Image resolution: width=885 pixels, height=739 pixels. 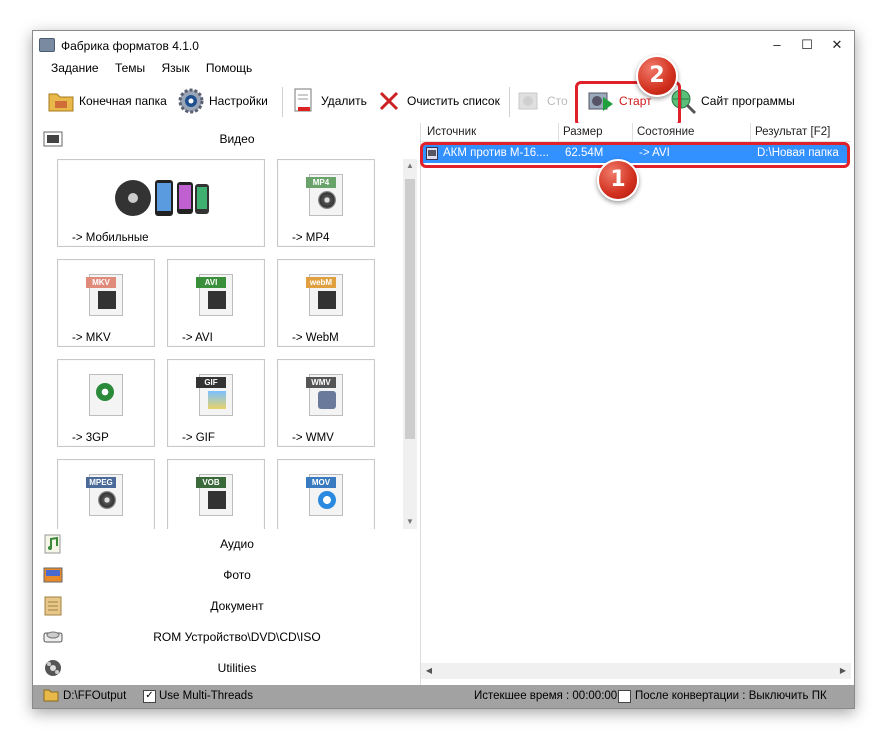 I want to click on menu-themes: Темы, so click(x=130, y=68).